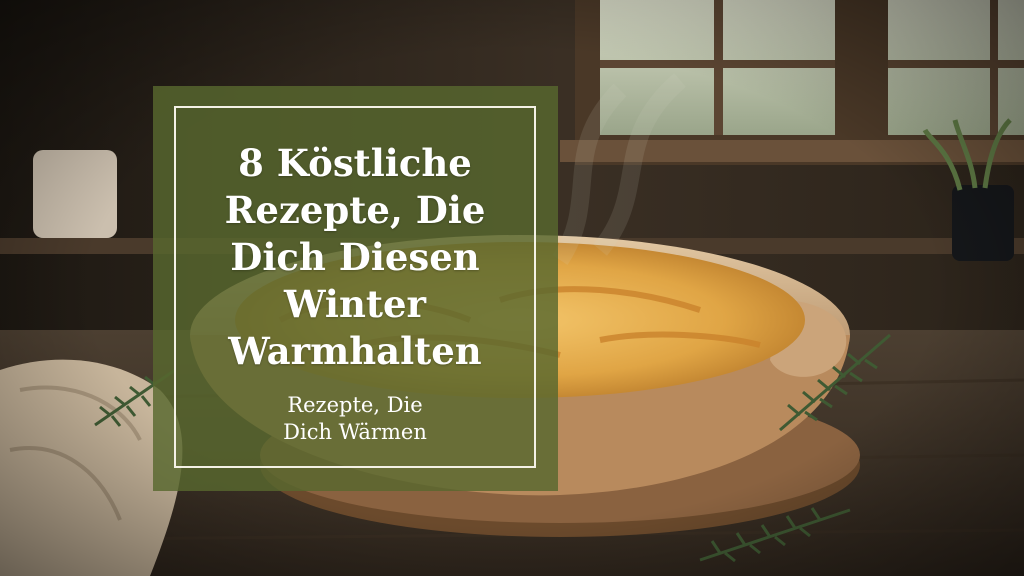  Describe the element at coordinates (355, 432) in the screenshot. I see `subheadline-line: Dich Wärmen` at that location.